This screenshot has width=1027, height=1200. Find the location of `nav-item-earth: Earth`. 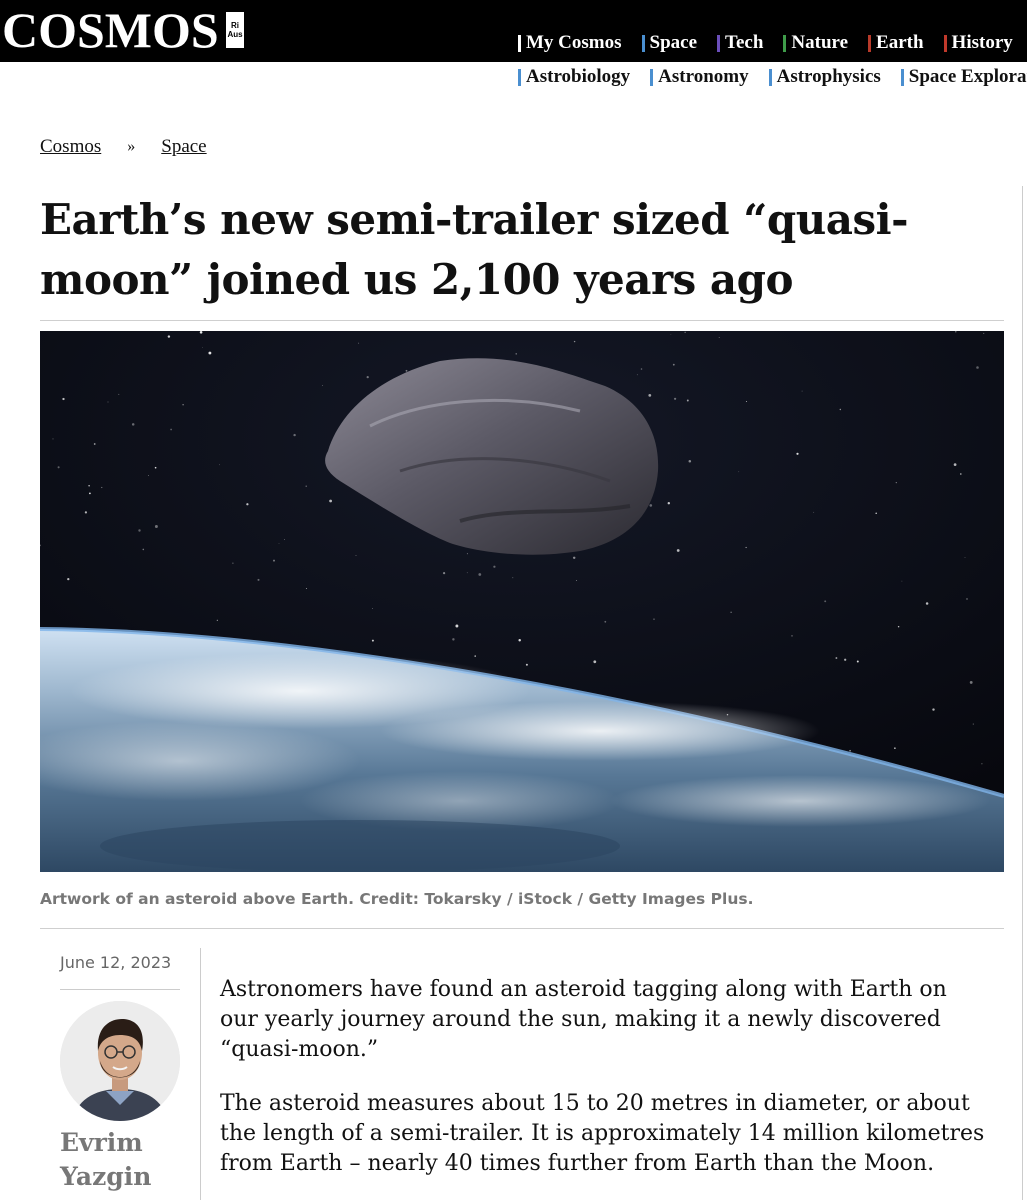

nav-item-earth: Earth is located at coordinates (896, 43).